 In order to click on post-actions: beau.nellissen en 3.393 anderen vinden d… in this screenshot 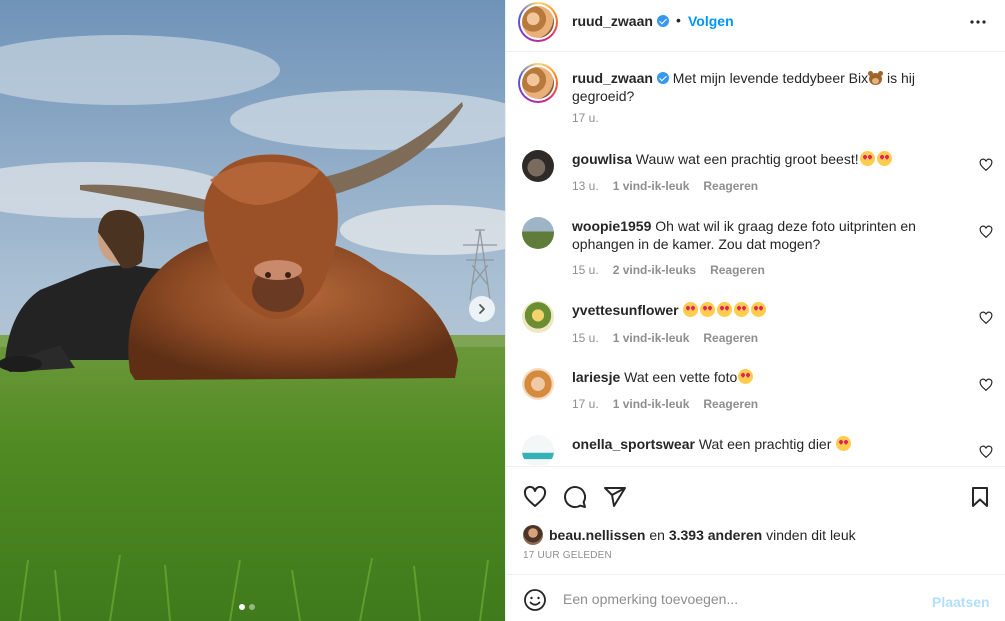, I will do `click(755, 520)`.